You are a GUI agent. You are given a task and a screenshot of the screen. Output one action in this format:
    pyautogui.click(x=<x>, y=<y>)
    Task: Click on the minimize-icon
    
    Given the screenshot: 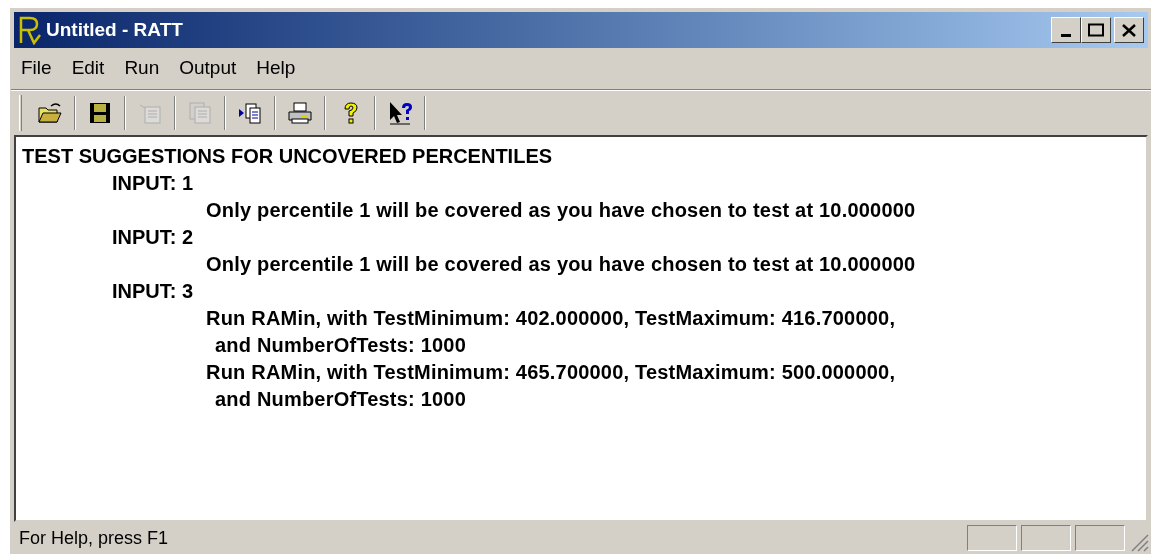 What is the action you would take?
    pyautogui.click(x=1066, y=35)
    